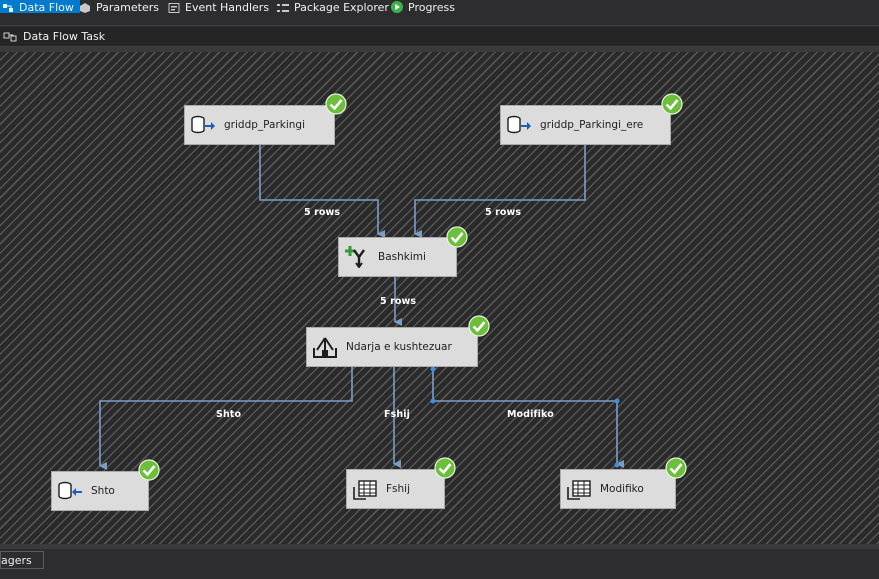 The width and height of the screenshot is (879, 579). I want to click on path-label-source1-rows: 5 rows, so click(322, 212).